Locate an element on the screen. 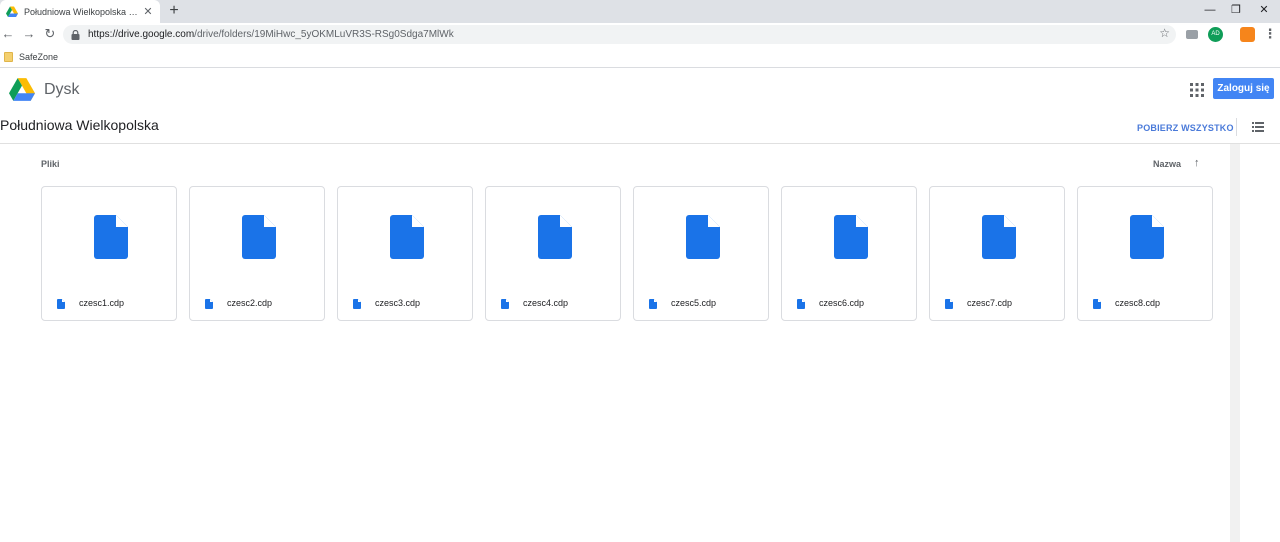 Image resolution: width=1280 pixels, height=542 pixels. tab-title: Południowa Wielkopolska – Dysk Google is located at coordinates (81, 11).